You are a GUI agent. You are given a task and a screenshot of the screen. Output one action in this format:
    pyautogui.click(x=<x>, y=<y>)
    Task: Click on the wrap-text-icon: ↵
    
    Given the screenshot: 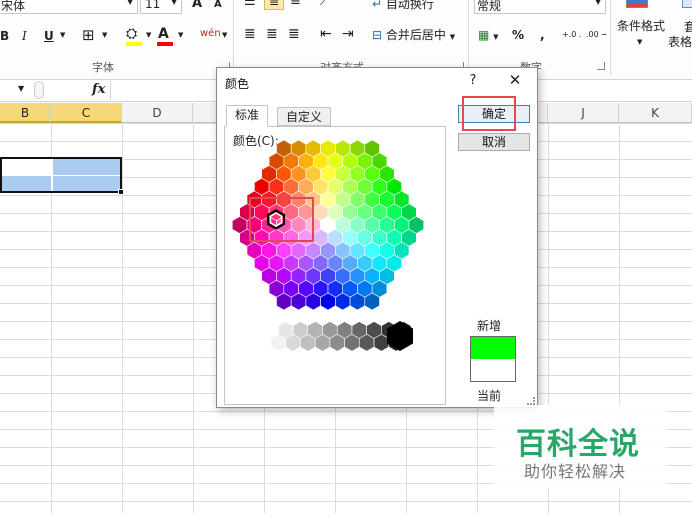 What is the action you would take?
    pyautogui.click(x=377, y=5)
    